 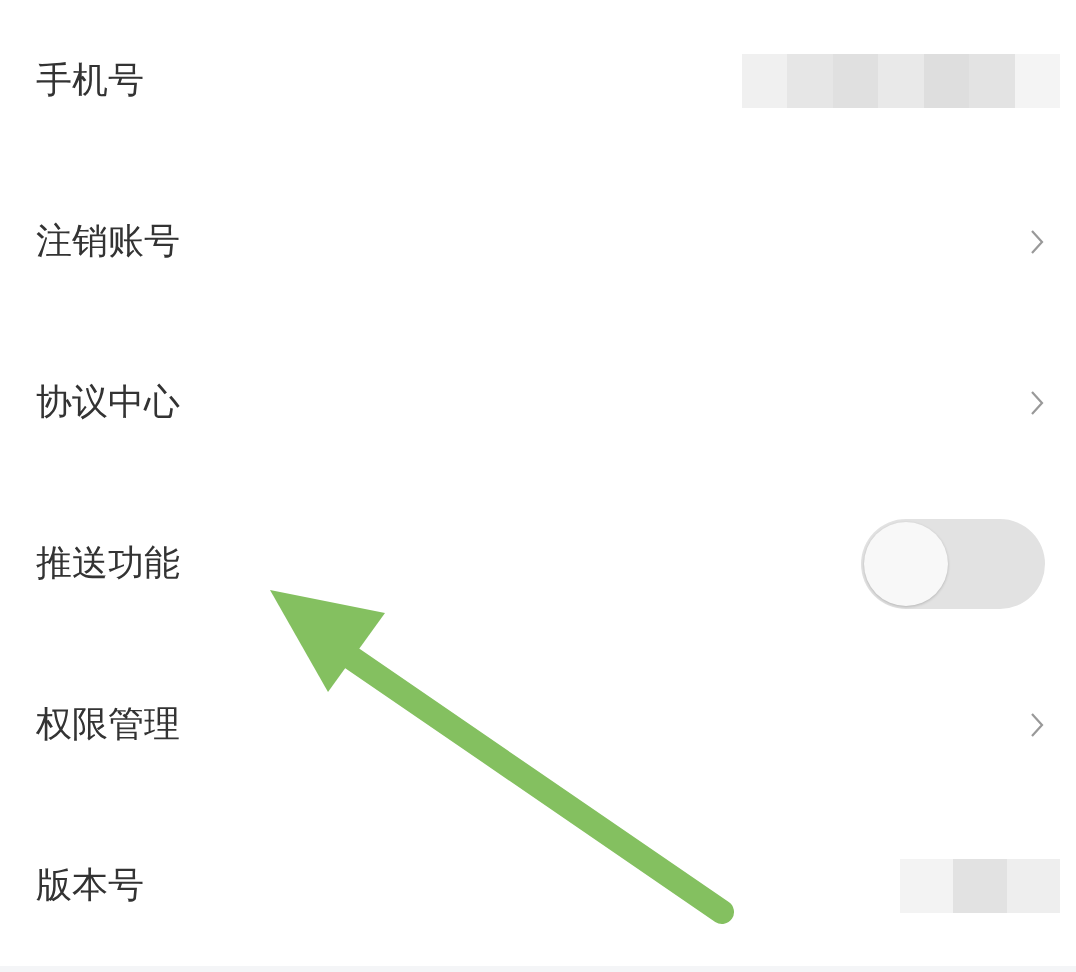 What do you see at coordinates (108, 241) in the screenshot?
I see `setting-label: 注销账号` at bounding box center [108, 241].